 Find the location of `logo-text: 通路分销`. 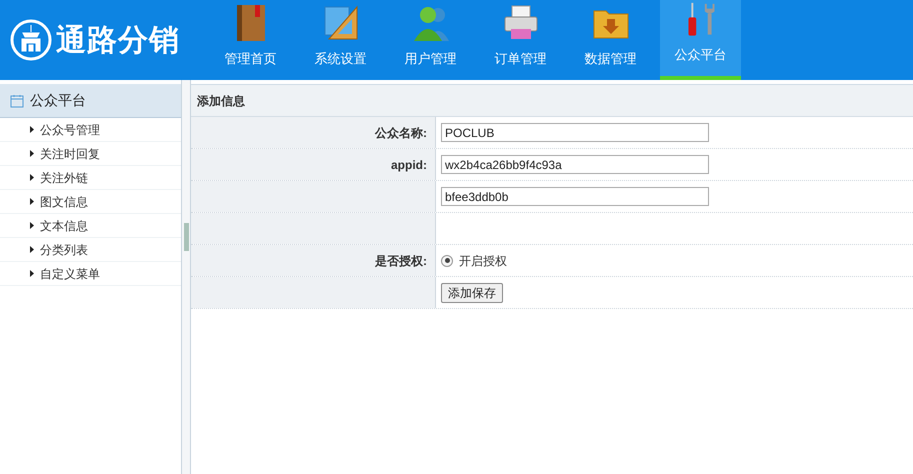

logo-text: 通路分销 is located at coordinates (118, 40).